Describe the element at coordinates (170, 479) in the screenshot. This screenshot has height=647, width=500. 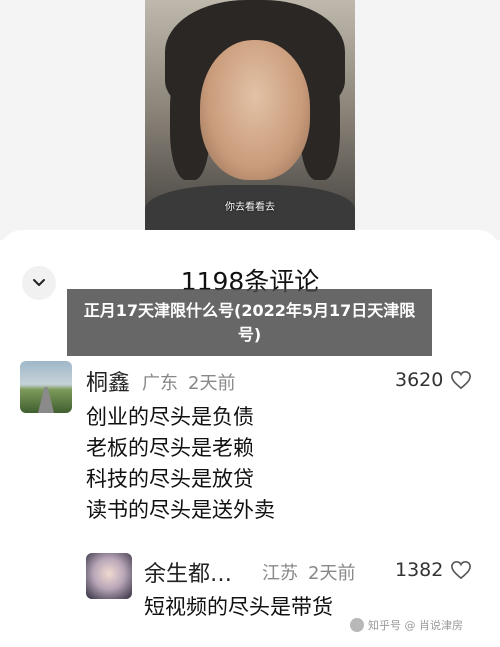
I see `comment-line: 科技的尽头是放贷` at that location.